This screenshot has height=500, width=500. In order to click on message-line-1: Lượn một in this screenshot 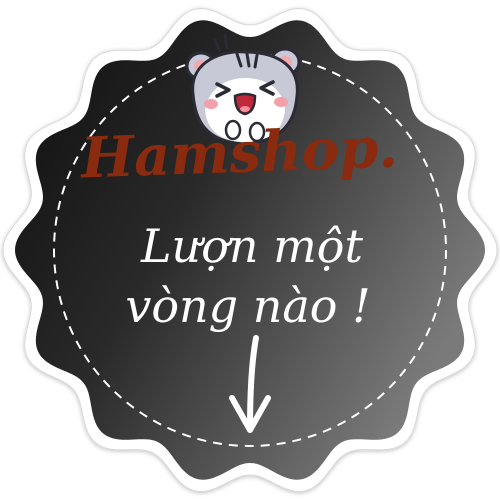, I will do `click(251, 246)`.